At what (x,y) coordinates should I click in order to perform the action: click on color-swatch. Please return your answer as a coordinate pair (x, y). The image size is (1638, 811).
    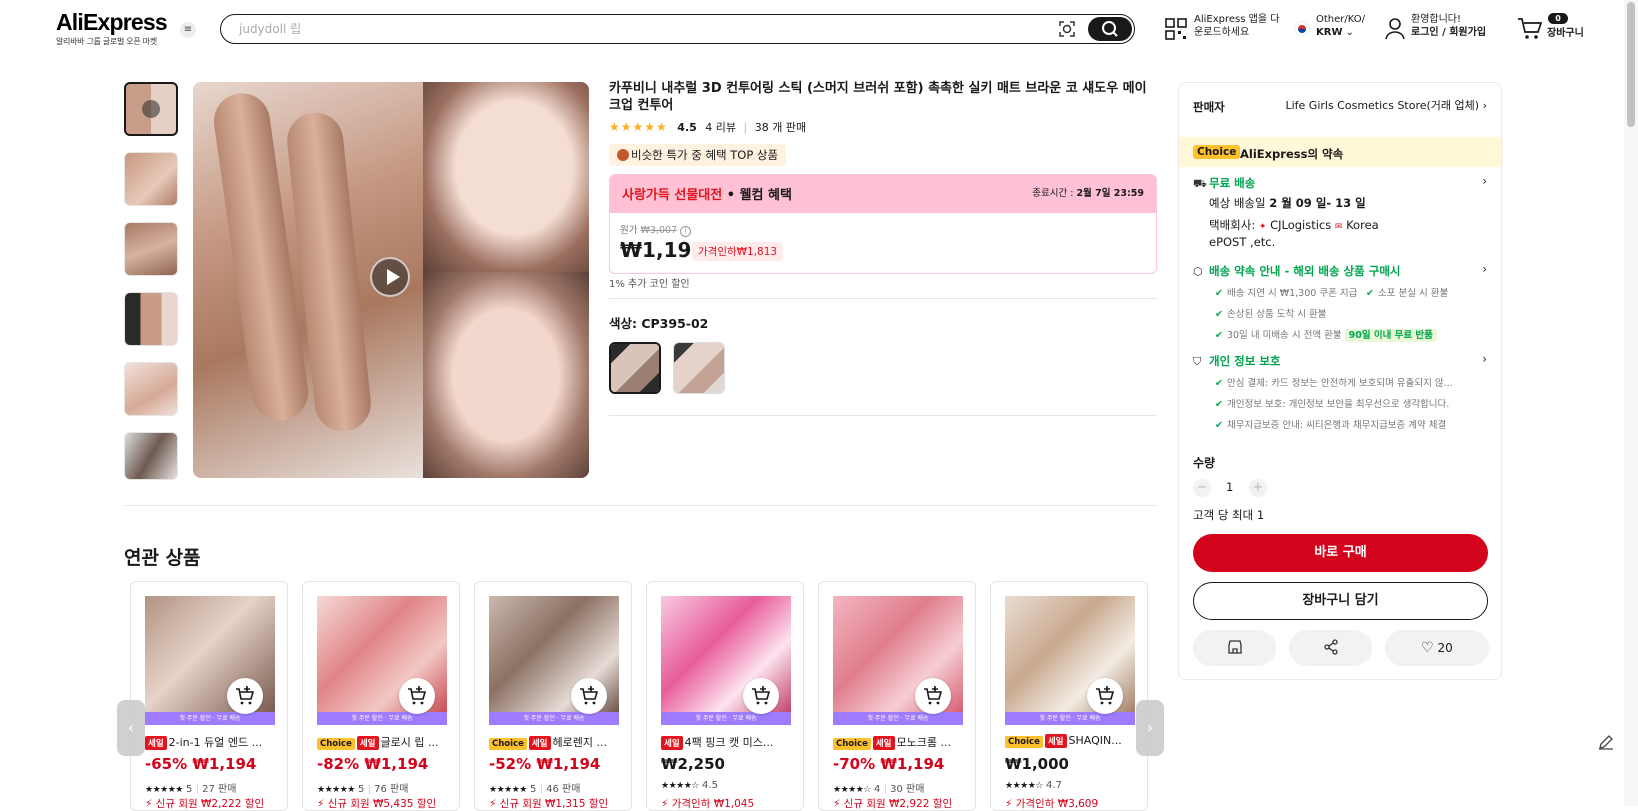
    Looking at the image, I should click on (699, 368).